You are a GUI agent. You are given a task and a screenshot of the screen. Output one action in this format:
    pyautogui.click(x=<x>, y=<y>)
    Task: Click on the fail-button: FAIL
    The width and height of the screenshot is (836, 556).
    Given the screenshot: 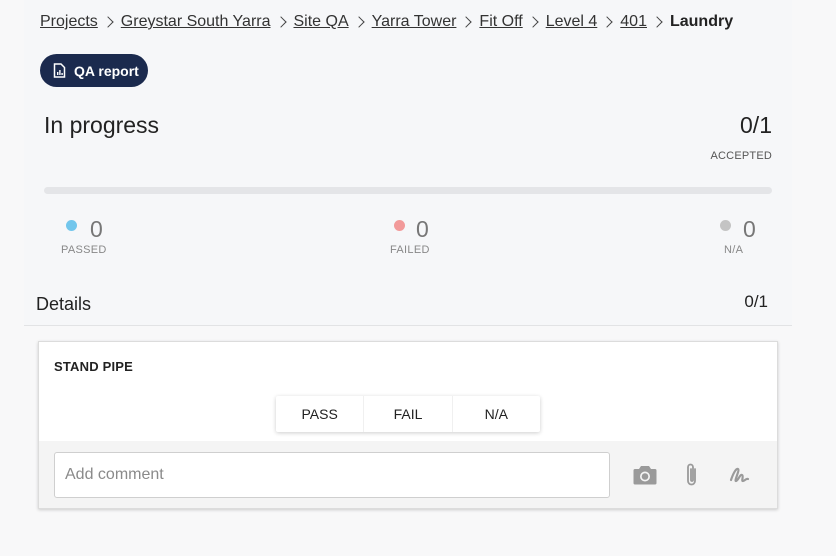 What is the action you would take?
    pyautogui.click(x=408, y=414)
    